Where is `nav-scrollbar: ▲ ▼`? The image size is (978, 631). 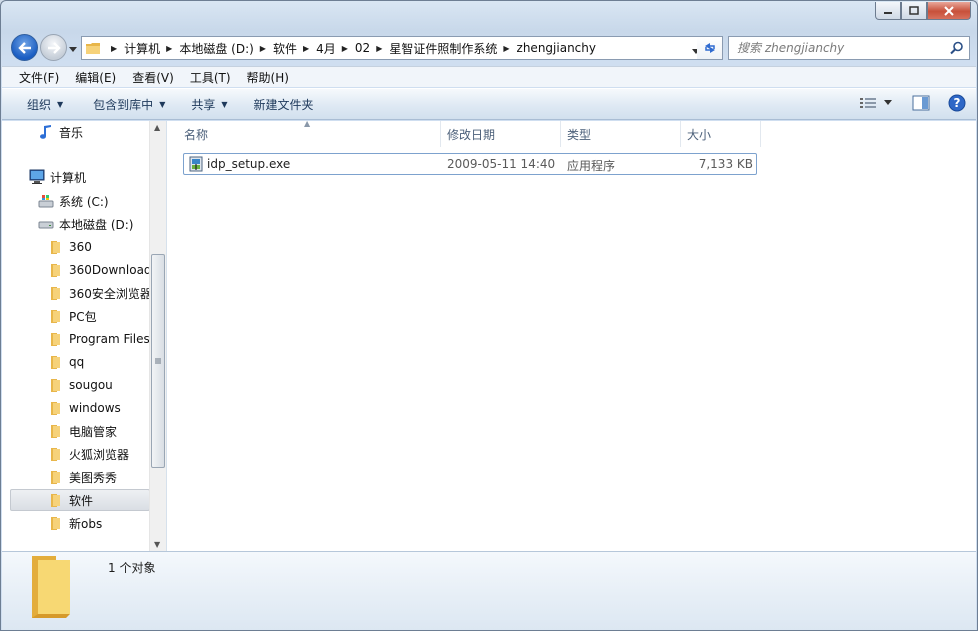 nav-scrollbar: ▲ ▼ is located at coordinates (157, 336).